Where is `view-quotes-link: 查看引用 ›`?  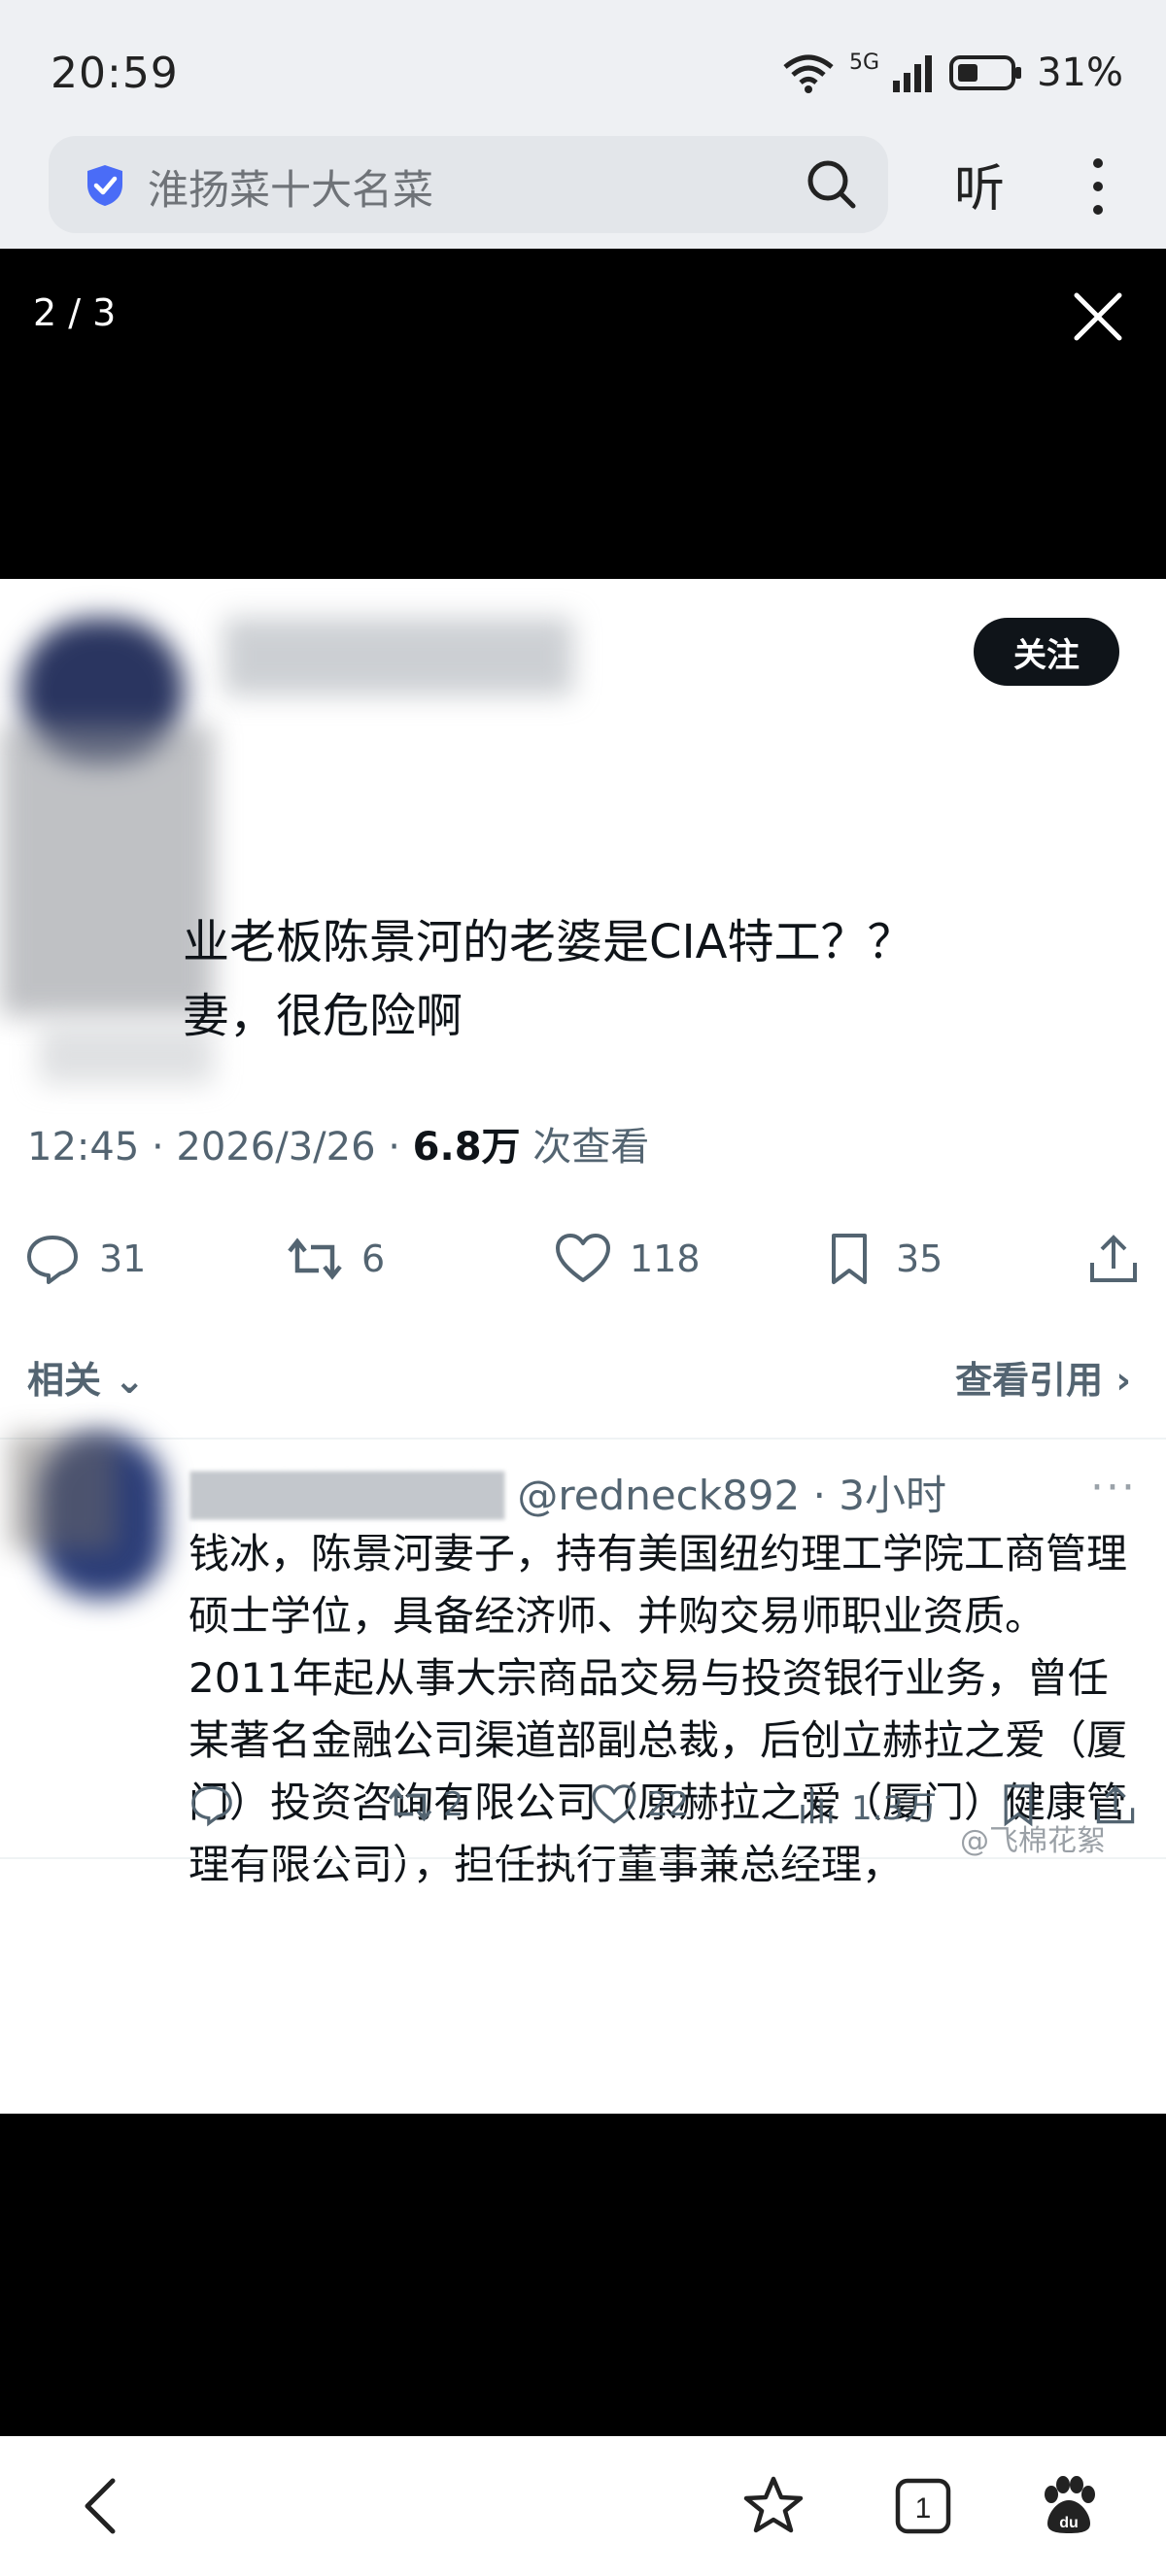 view-quotes-link: 查看引用 › is located at coordinates (1043, 1377).